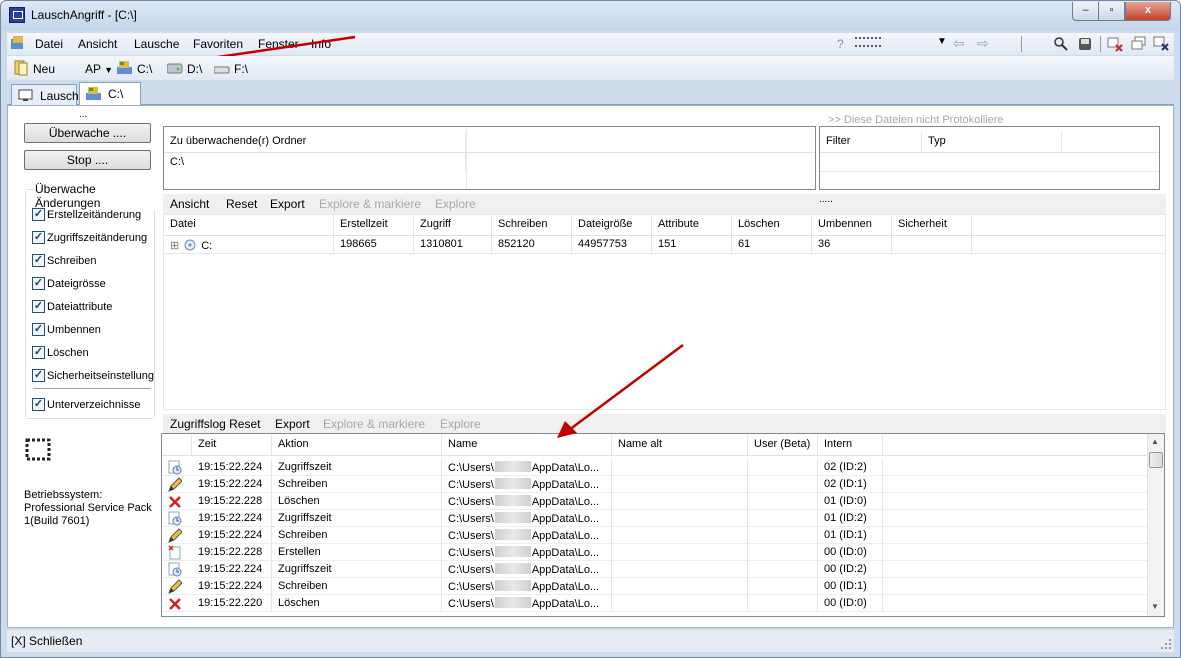 The height and width of the screenshot is (658, 1181). What do you see at coordinates (97, 44) in the screenshot?
I see `menu-ansicht: Ansicht` at bounding box center [97, 44].